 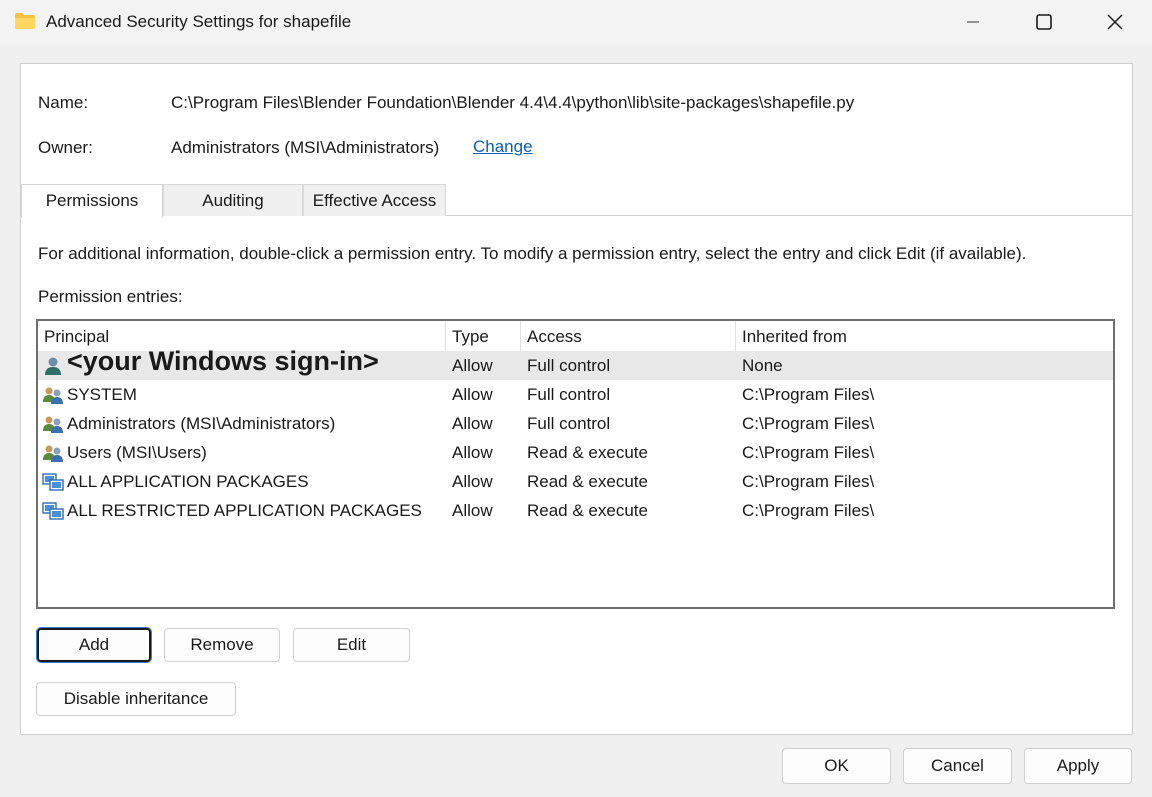 I want to click on close-icon, so click(x=1115, y=22).